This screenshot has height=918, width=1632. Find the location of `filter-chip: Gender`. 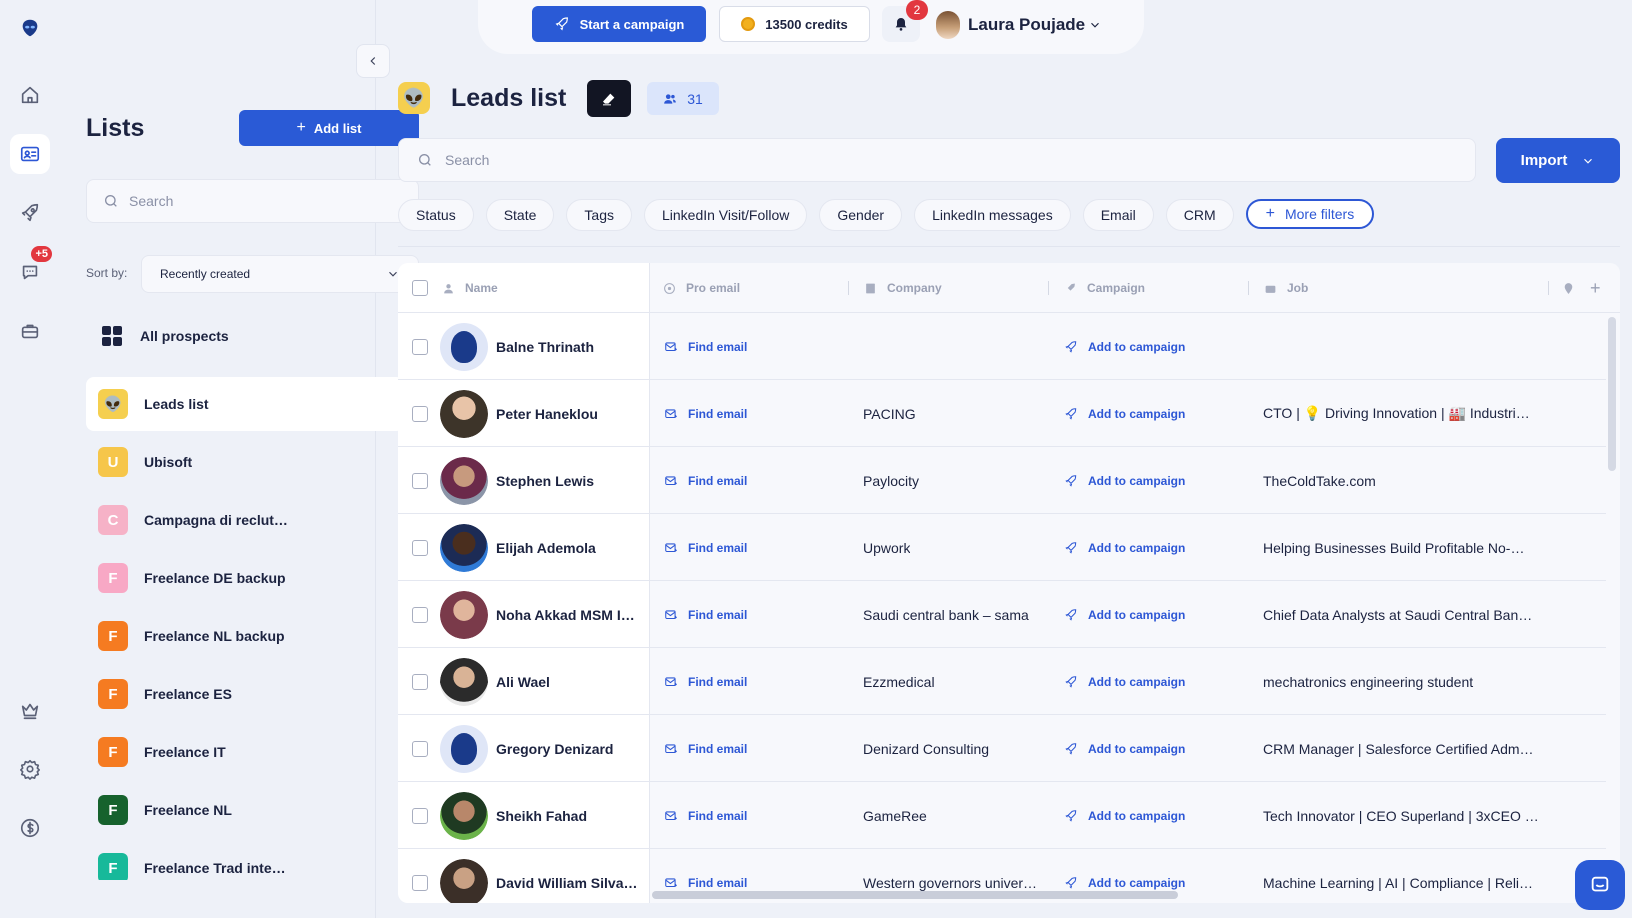

filter-chip: Gender is located at coordinates (861, 215).